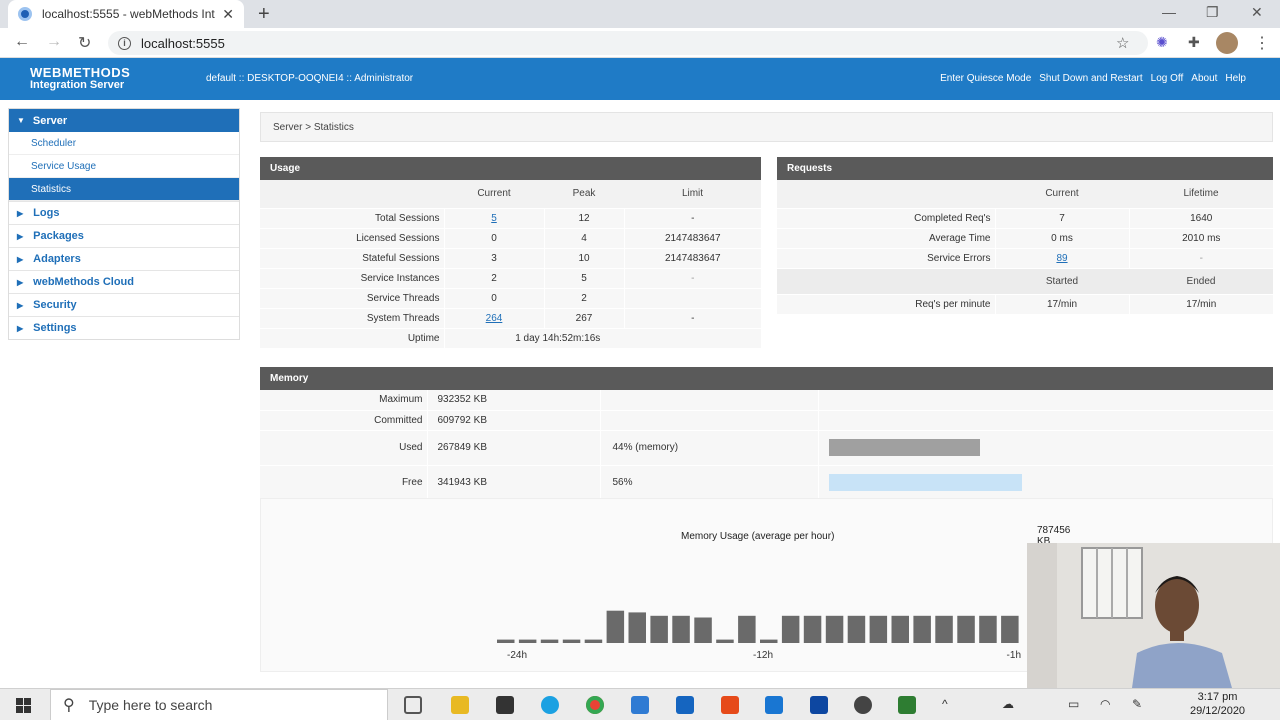 The height and width of the screenshot is (720, 1280). Describe the element at coordinates (124, 212) in the screenshot. I see `sidebar-item-logs: ▶ Logs` at that location.